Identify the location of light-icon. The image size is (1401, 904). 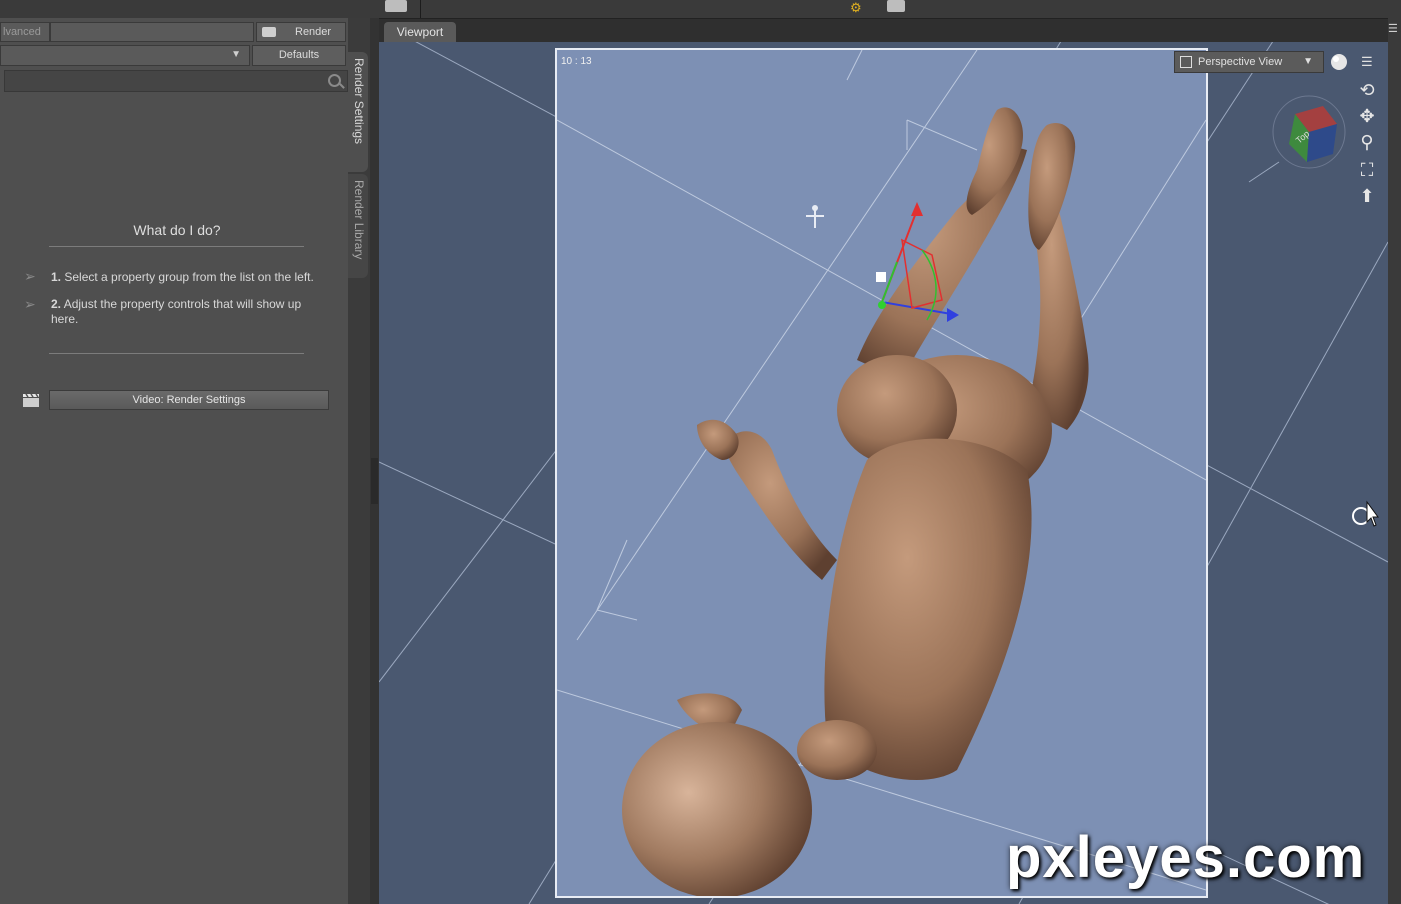
(815, 216).